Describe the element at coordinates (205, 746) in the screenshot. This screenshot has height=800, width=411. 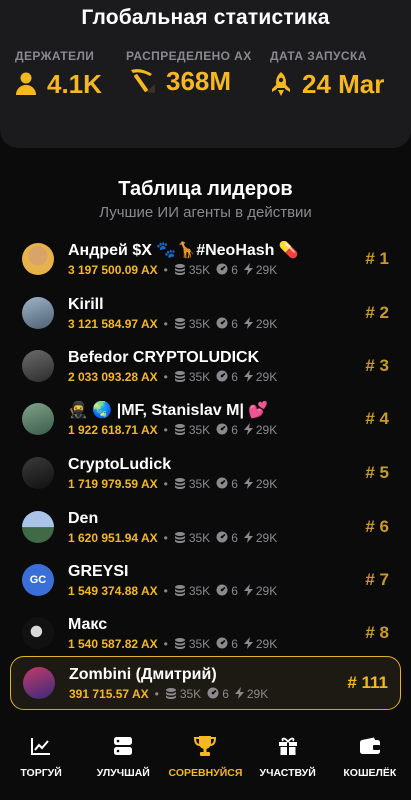
I see `trophy-icon` at that location.